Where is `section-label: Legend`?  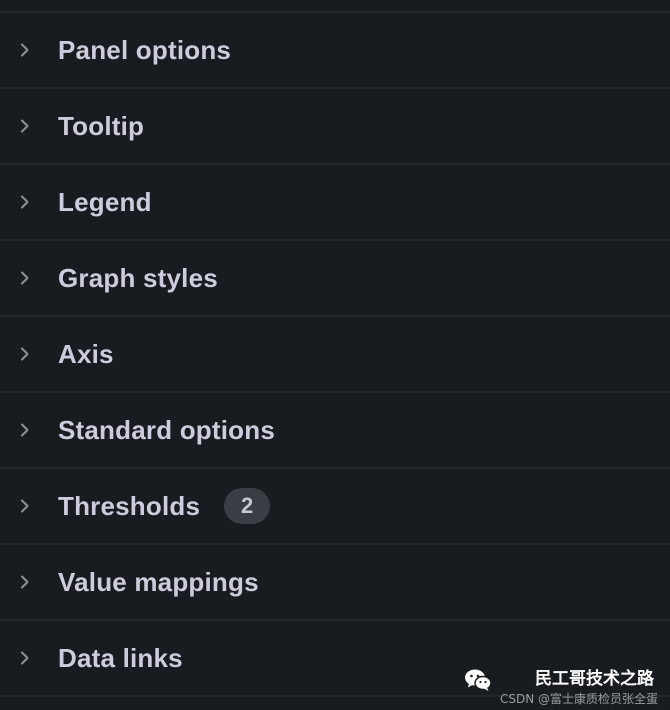
section-label: Legend is located at coordinates (105, 201).